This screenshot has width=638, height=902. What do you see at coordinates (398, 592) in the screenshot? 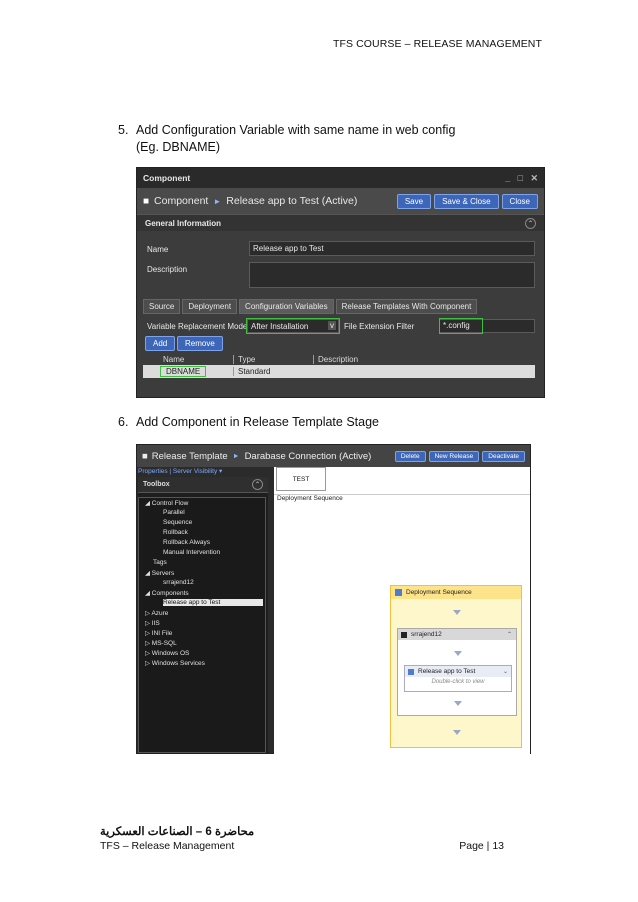
I see `sequence-icon` at bounding box center [398, 592].